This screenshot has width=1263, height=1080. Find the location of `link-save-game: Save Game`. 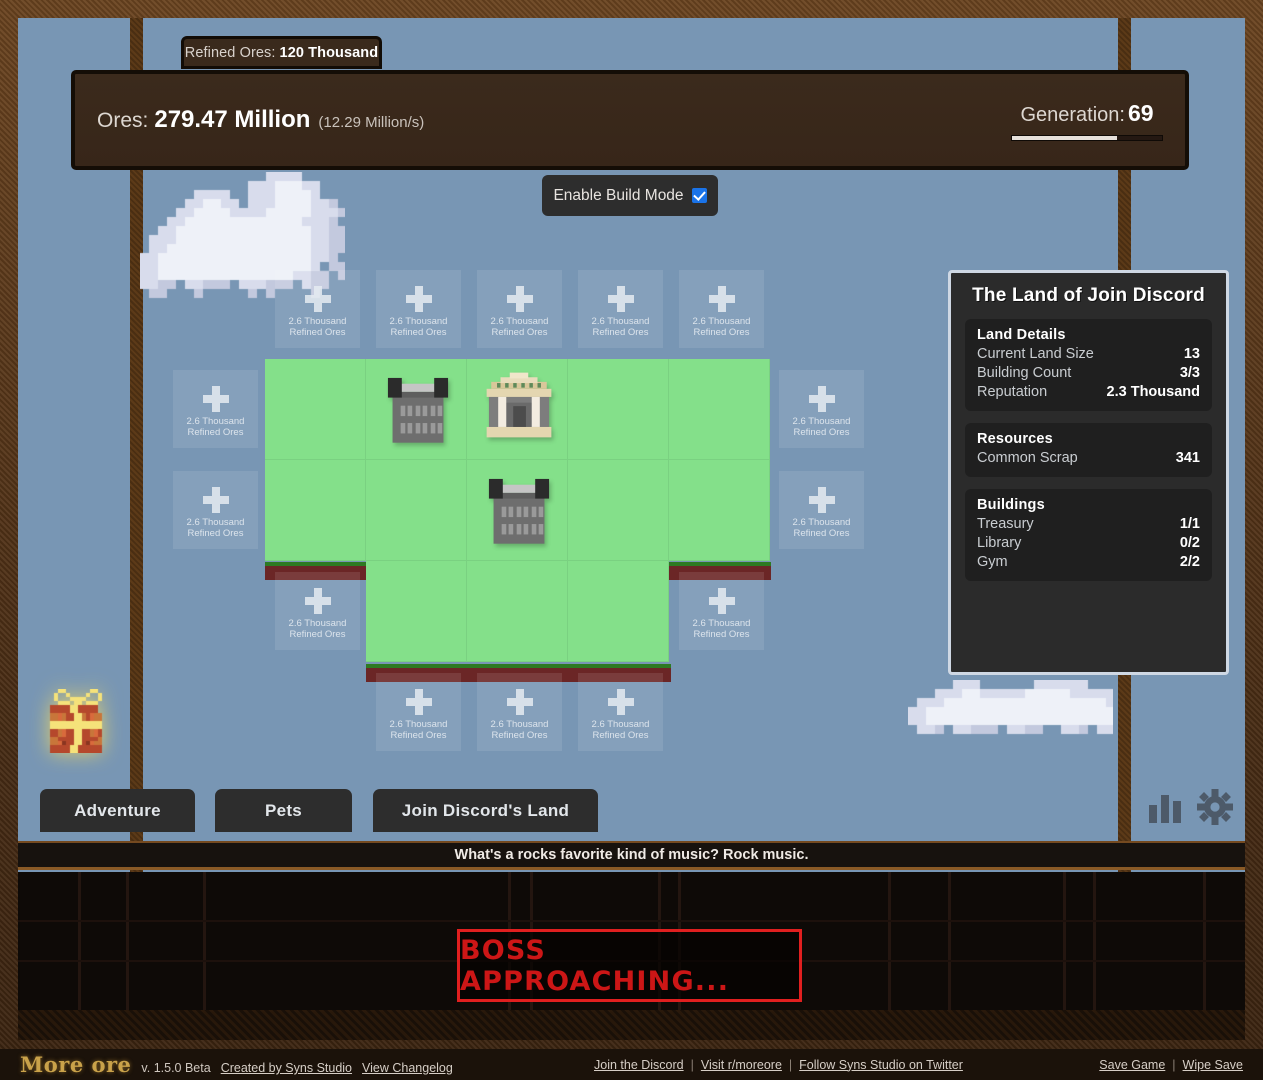

link-save-game: Save Game is located at coordinates (1132, 1065).